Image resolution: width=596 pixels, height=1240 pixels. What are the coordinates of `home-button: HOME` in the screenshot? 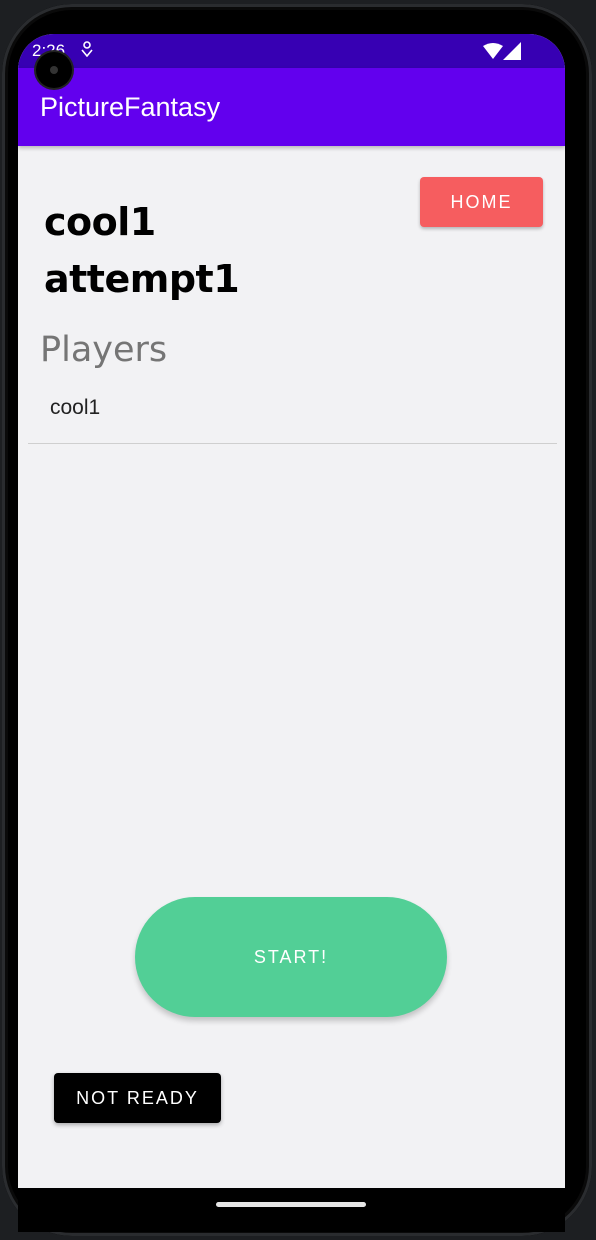 It's located at (481, 202).